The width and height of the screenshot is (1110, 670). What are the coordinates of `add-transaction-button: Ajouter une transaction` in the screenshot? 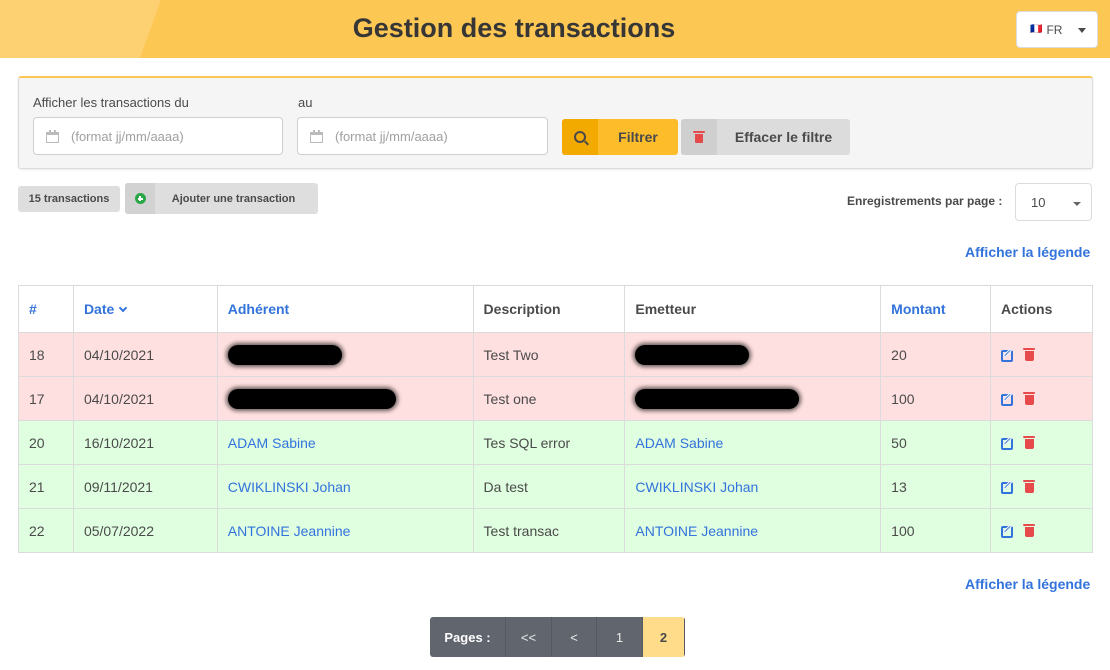 It's located at (221, 198).